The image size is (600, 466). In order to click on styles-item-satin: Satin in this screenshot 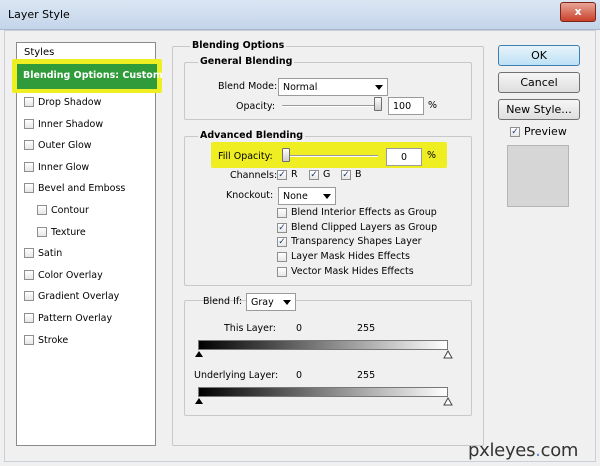, I will do `click(43, 253)`.